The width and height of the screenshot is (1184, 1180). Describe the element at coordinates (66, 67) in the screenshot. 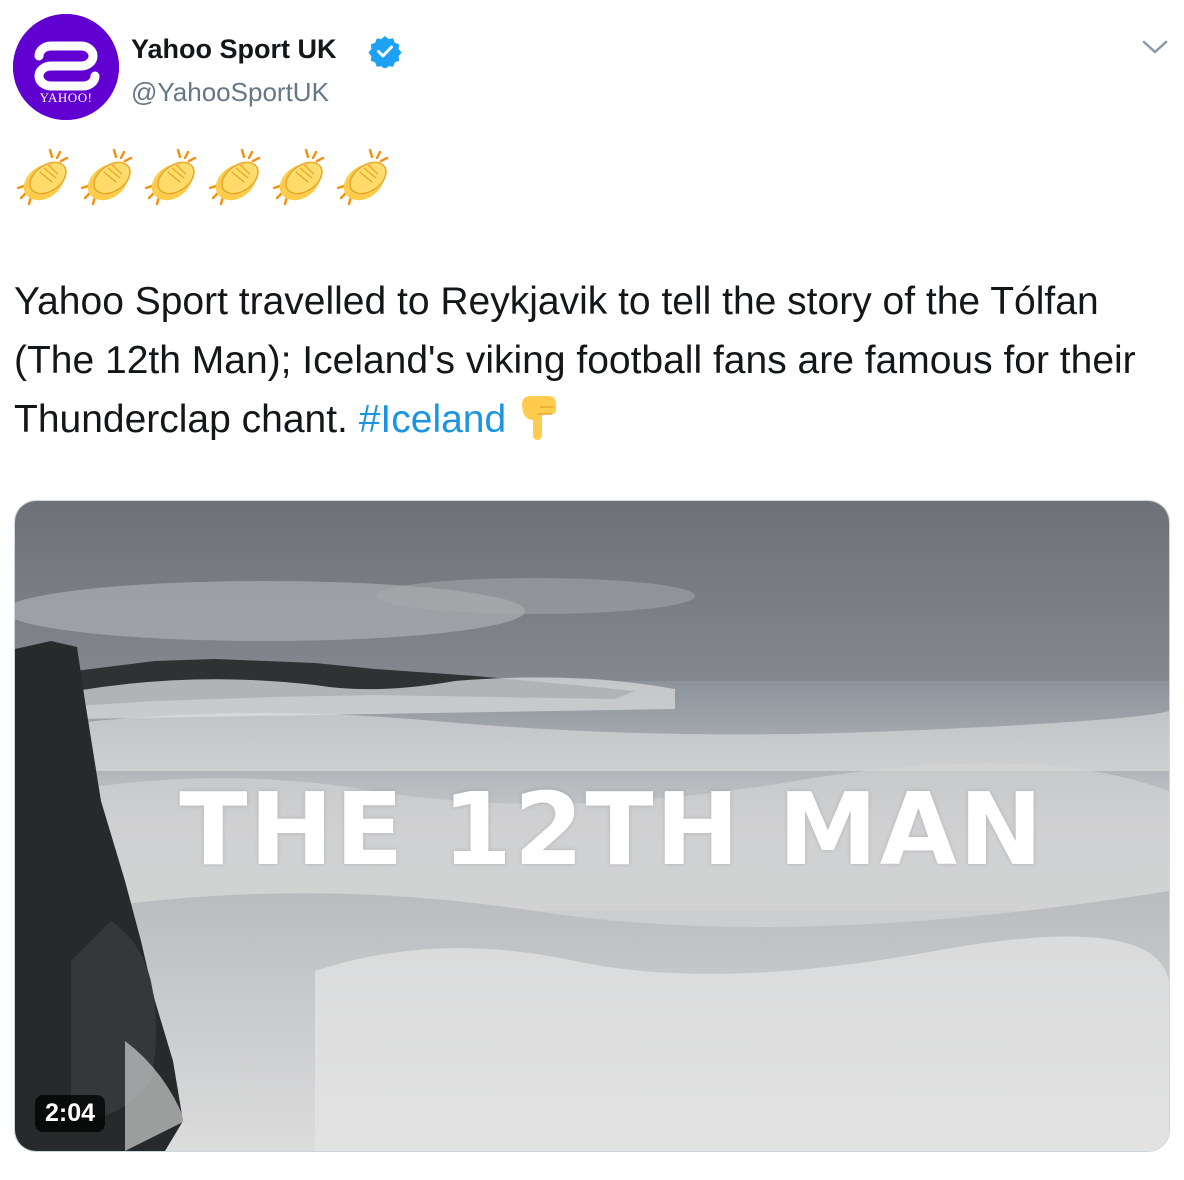

I see `avatar: YAHOO!` at that location.